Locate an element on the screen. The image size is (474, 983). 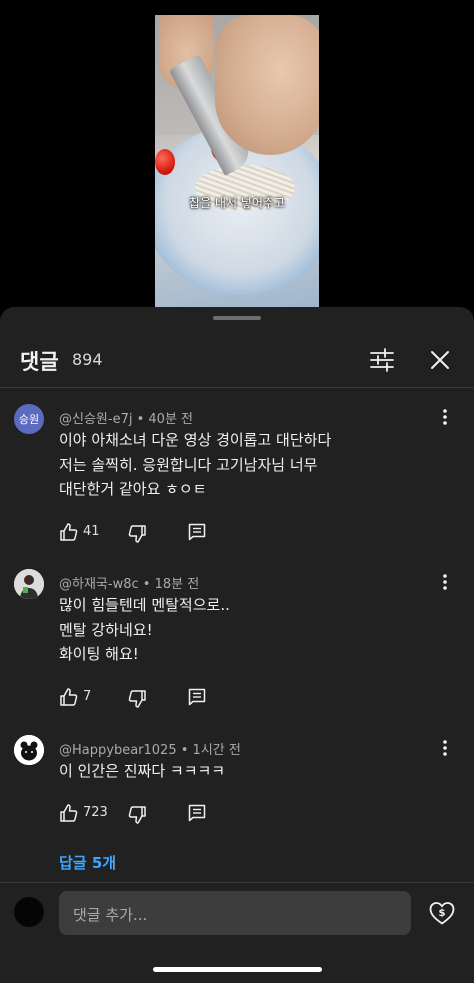
comment-text: 이 인간은 진짜다 ㅋㅋㅋㅋ is located at coordinates (142, 771).